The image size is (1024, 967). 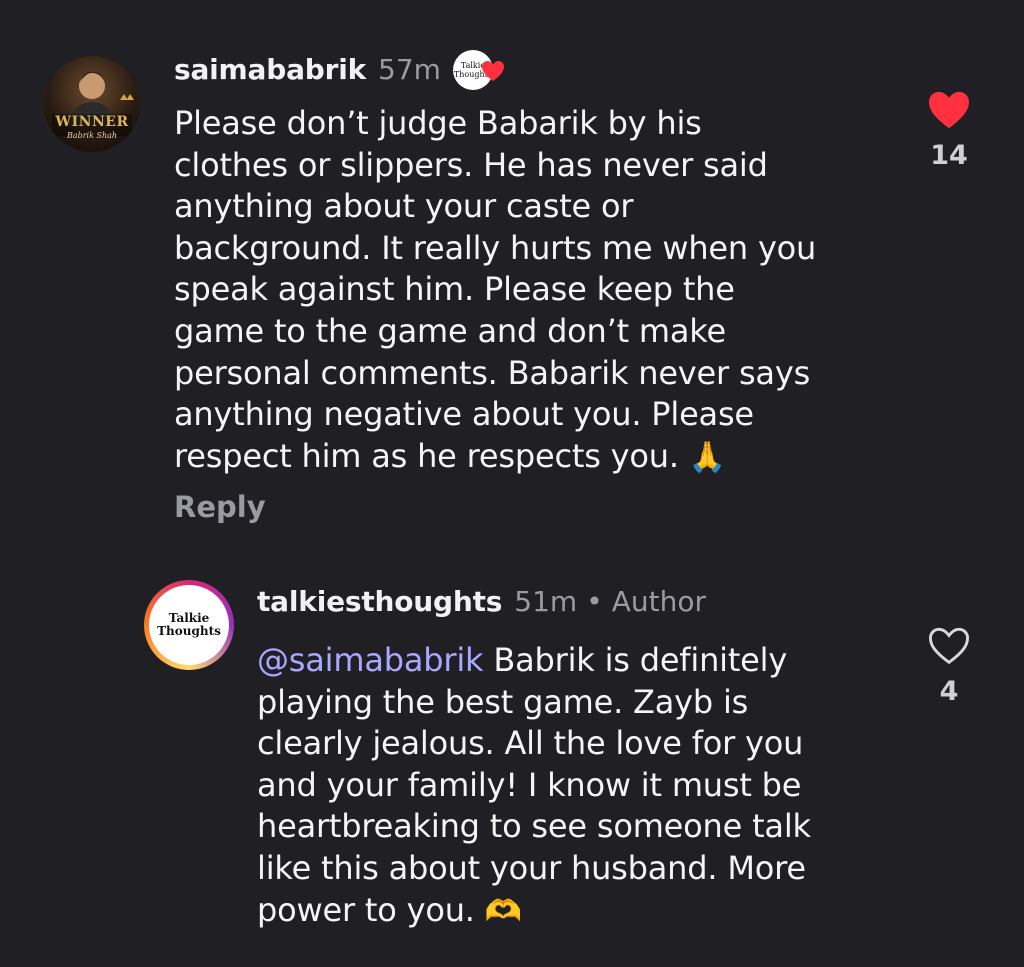 What do you see at coordinates (495, 247) in the screenshot?
I see `text-line: background. It really hurts me when you` at bounding box center [495, 247].